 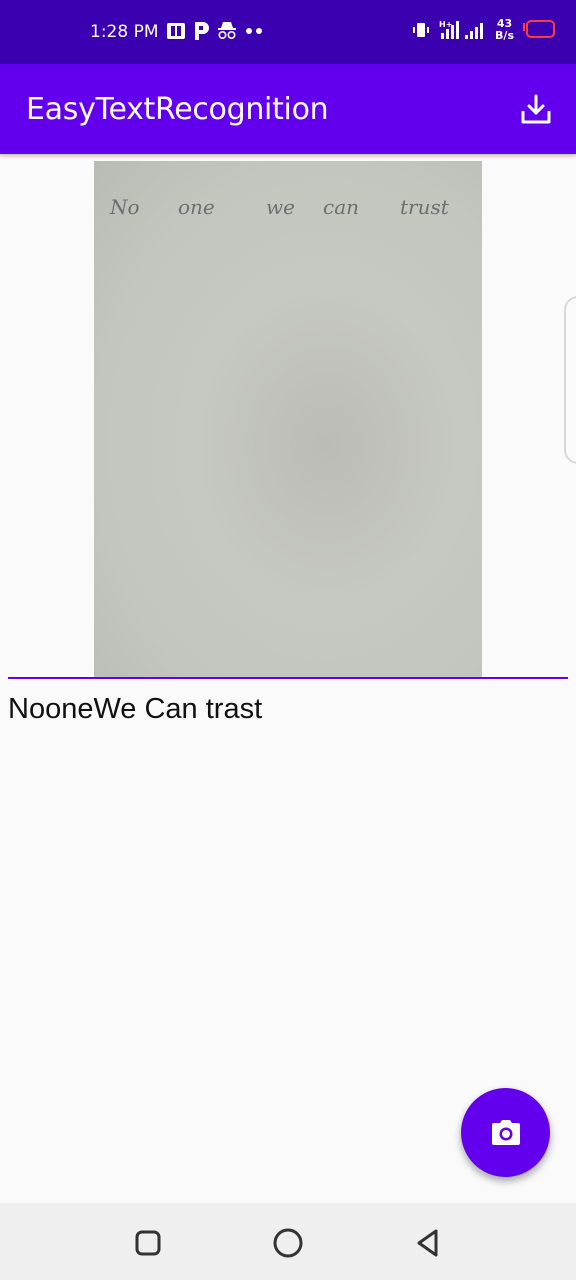 What do you see at coordinates (504, 35) in the screenshot?
I see `network-speed-unit: B/s` at bounding box center [504, 35].